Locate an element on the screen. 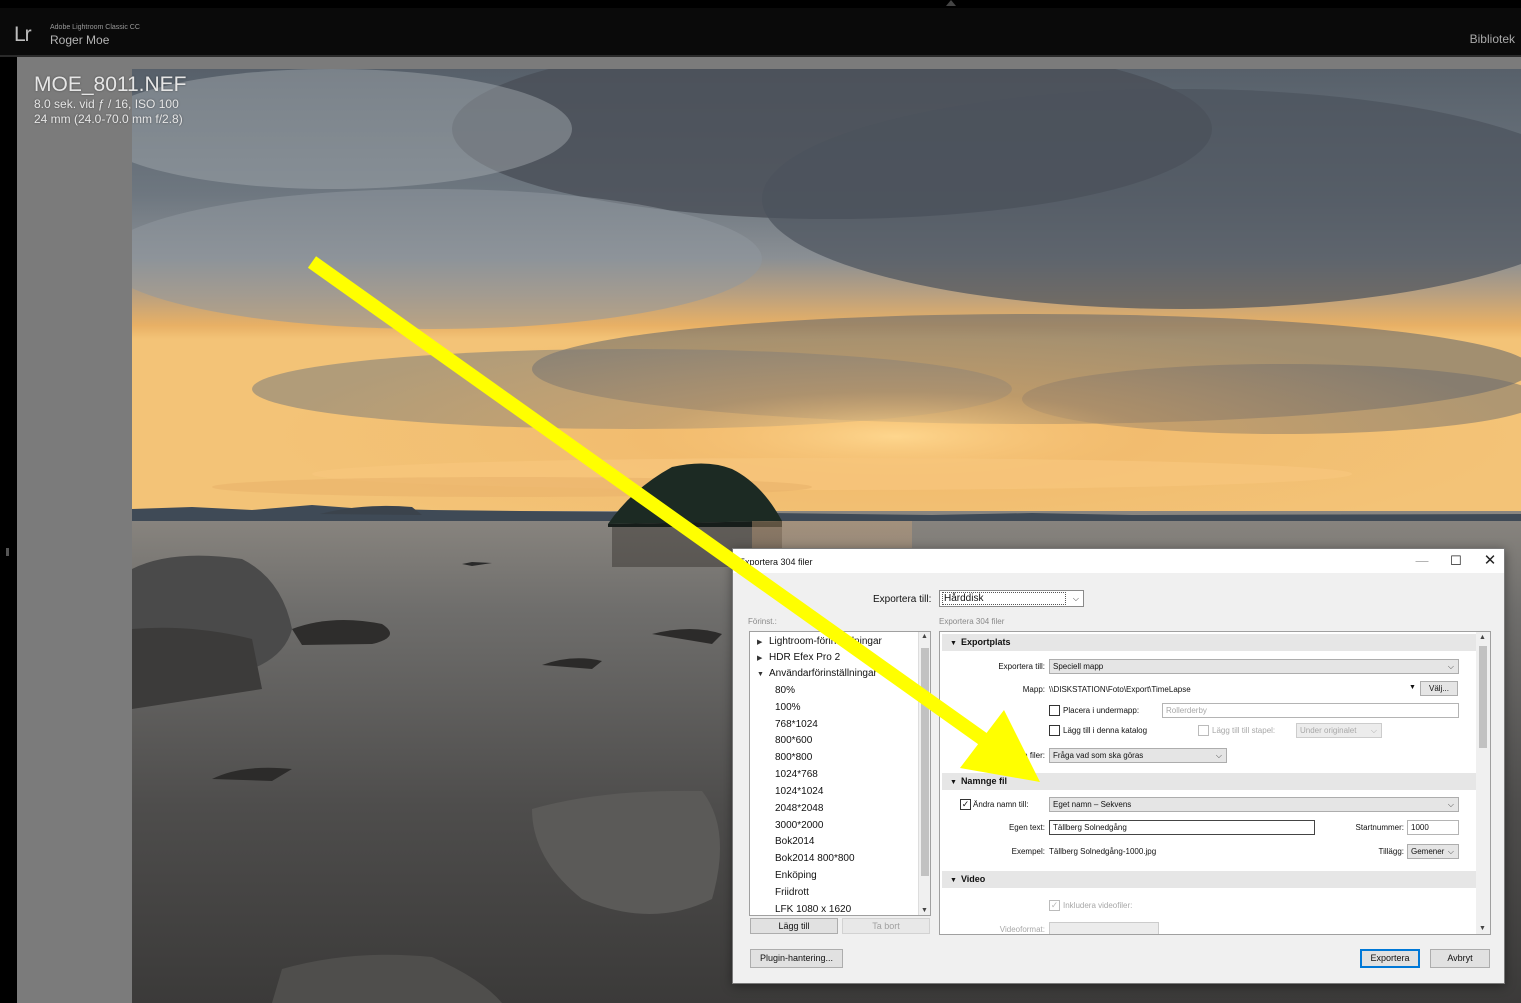 The height and width of the screenshot is (1003, 1521). rename-template-value: Eget namn – Sekvens is located at coordinates (1092, 804).